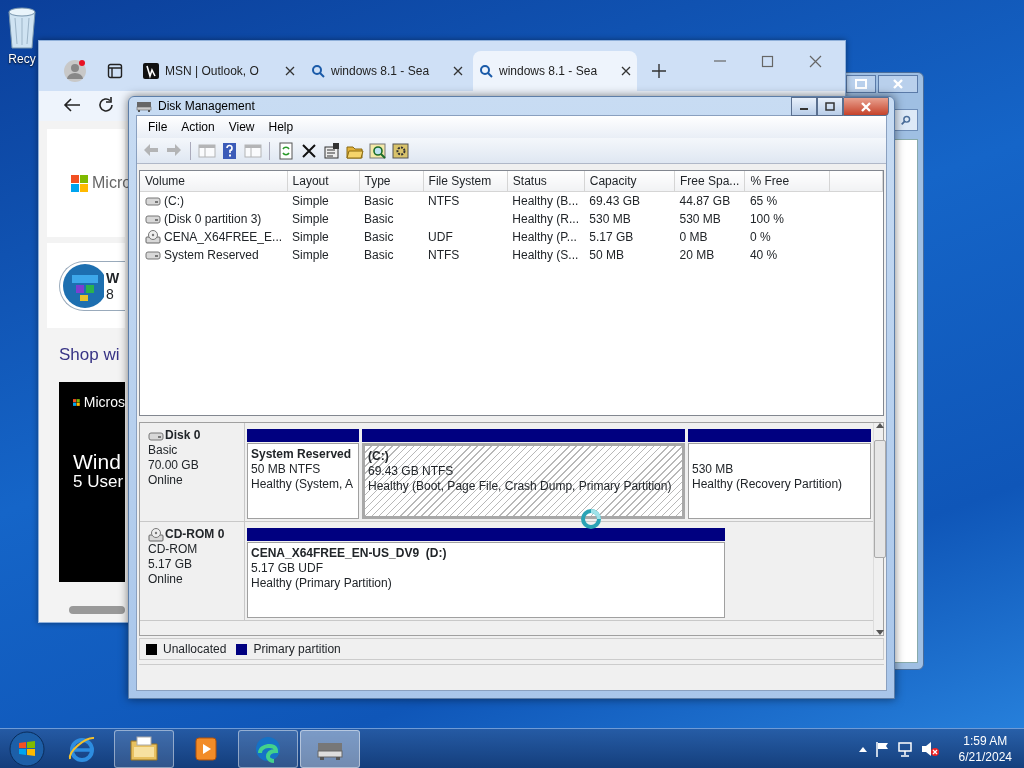  I want to click on clock: 1:59 AM 6/21/2024, so click(985, 748).